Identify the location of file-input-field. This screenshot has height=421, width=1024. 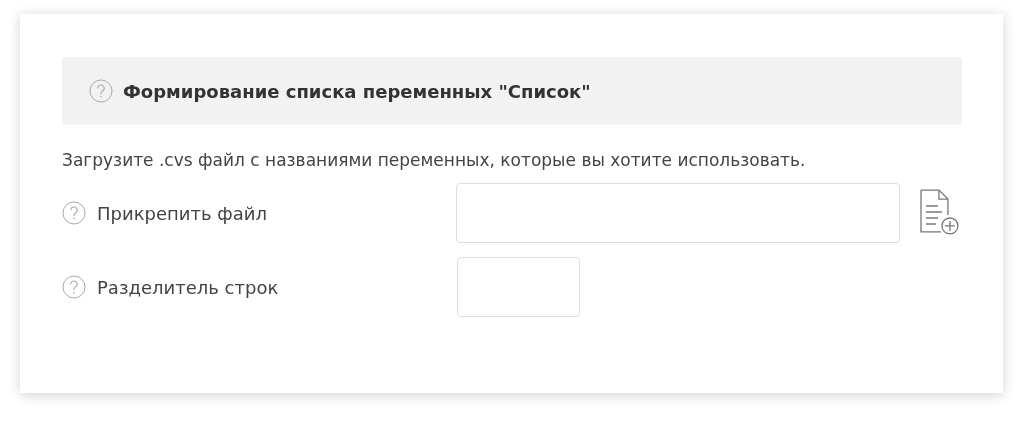
(678, 213).